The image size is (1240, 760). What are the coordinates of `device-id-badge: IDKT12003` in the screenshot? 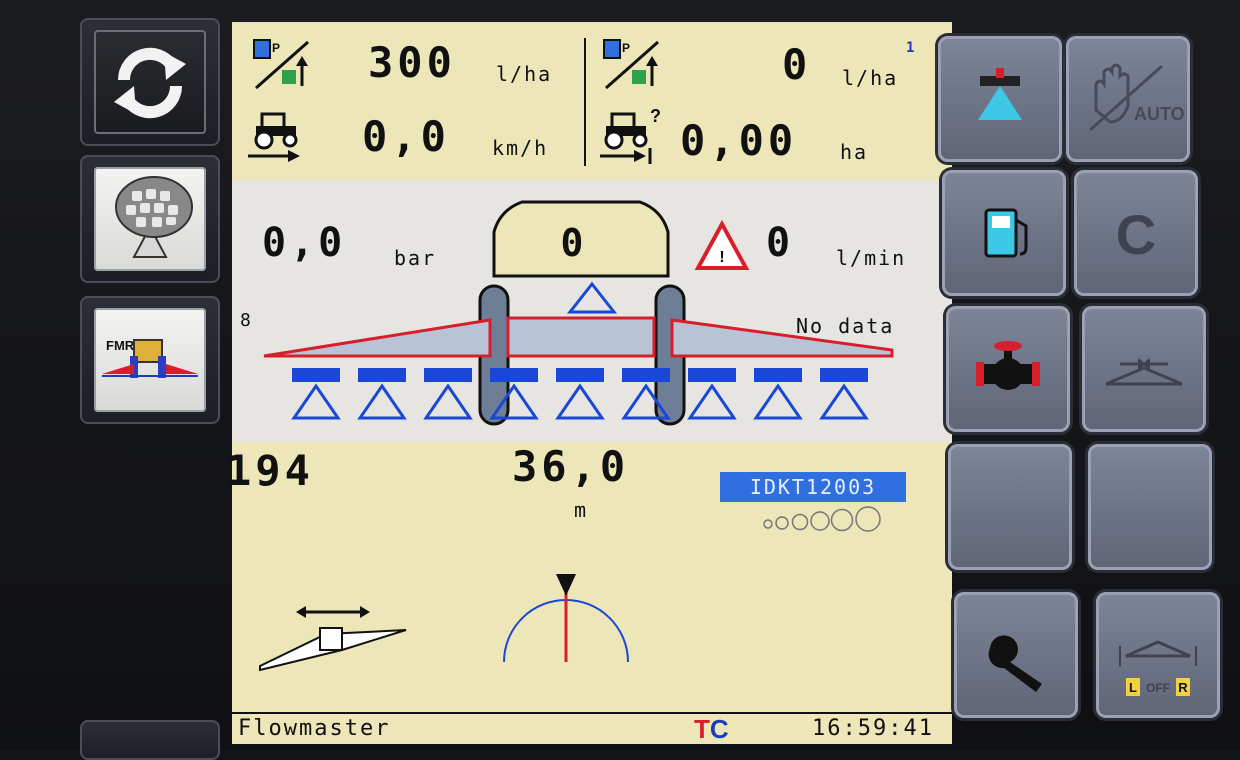 It's located at (813, 487).